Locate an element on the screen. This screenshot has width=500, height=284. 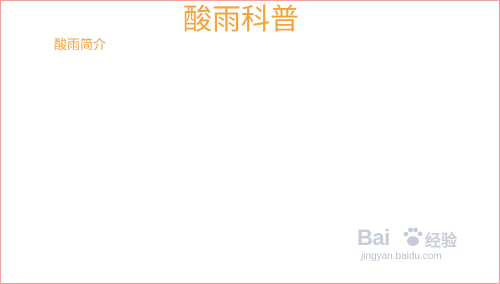
slide-title: 酸雨科普 is located at coordinates (240, 19).